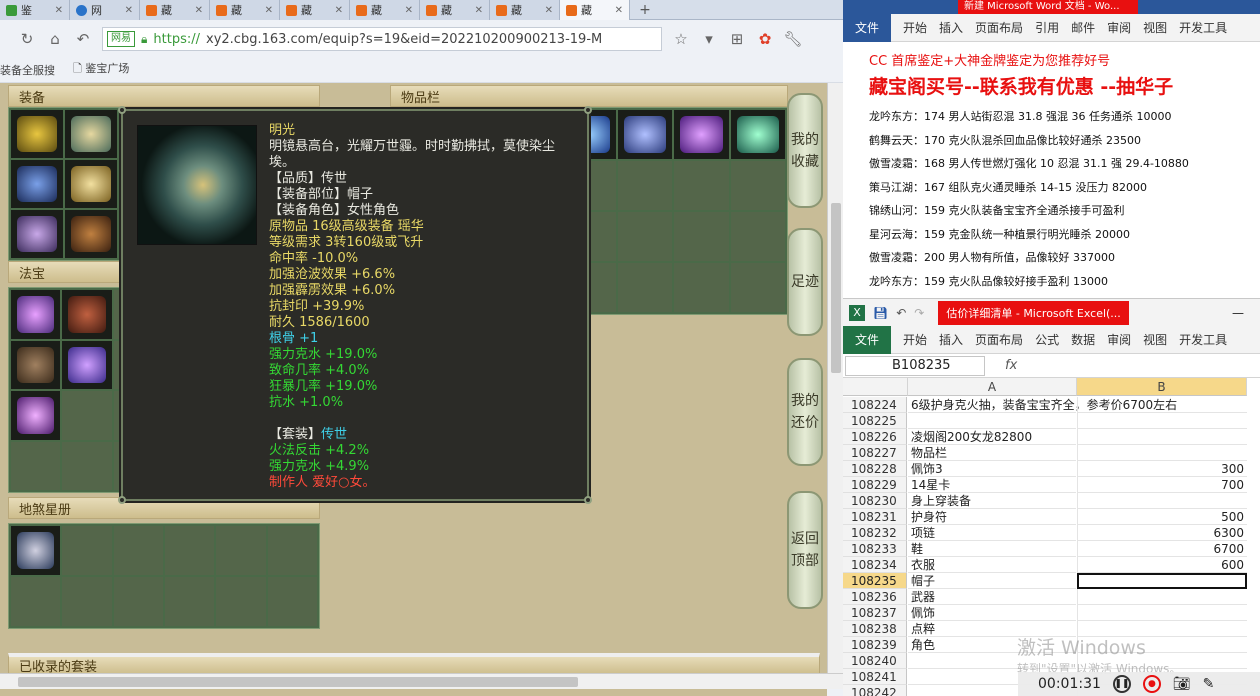  Describe the element at coordinates (1162, 565) in the screenshot. I see `cell-b: 600` at that location.